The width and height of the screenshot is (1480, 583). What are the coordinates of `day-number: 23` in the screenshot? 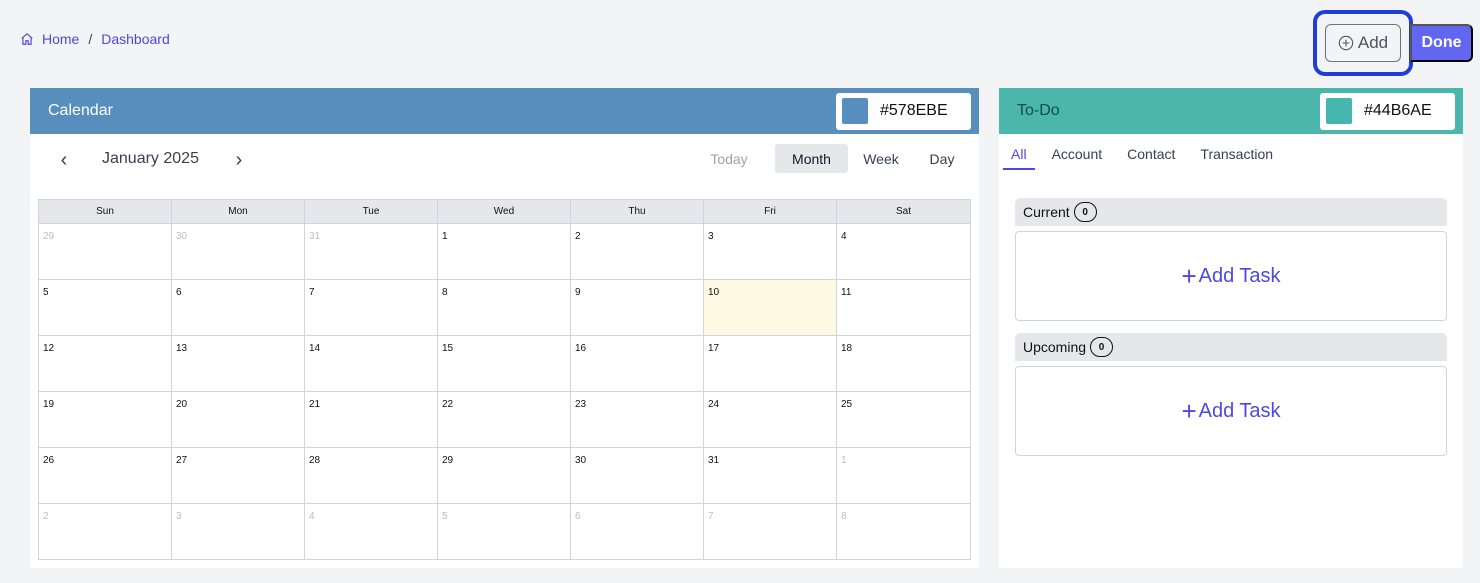 It's located at (581, 404).